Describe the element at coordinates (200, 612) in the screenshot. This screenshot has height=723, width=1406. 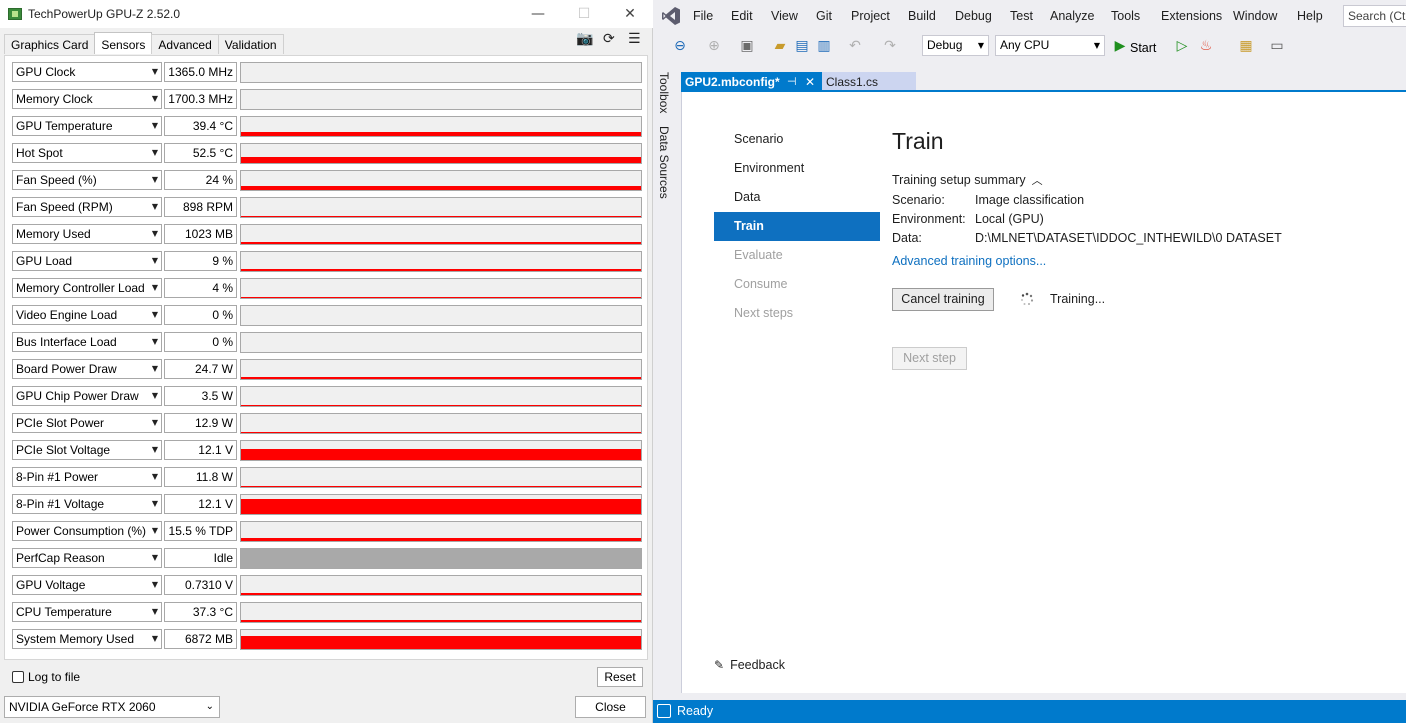
I see `sensor-value: 37.3 °C` at that location.